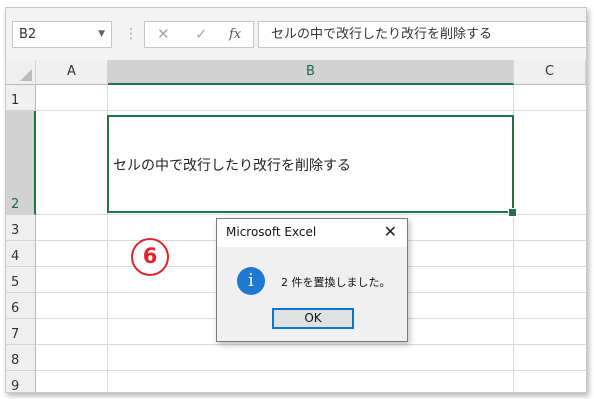 The height and width of the screenshot is (399, 594). I want to click on enter-icon: ✓, so click(201, 34).